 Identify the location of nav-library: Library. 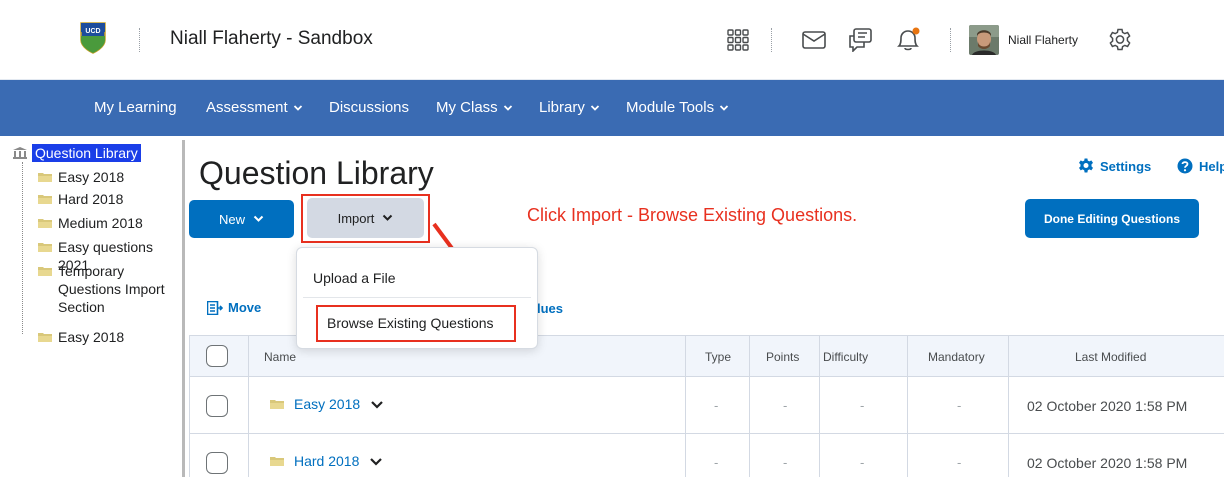
(569, 107).